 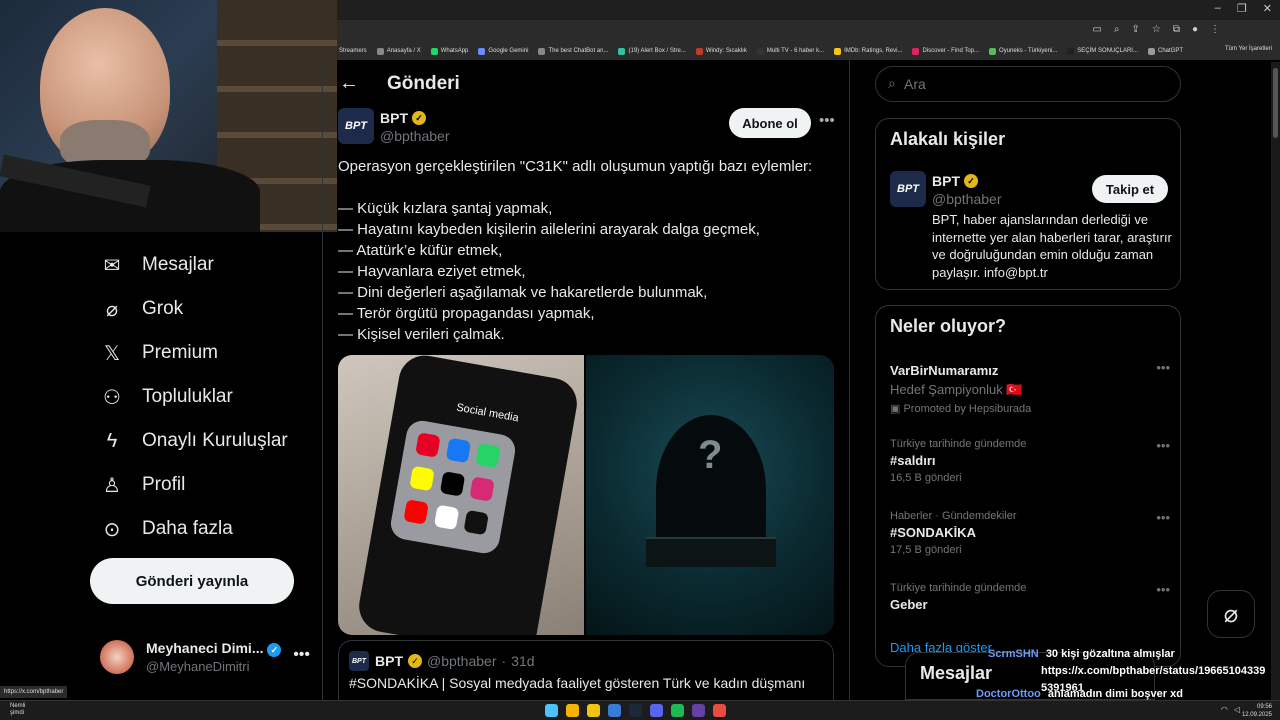 I want to click on bookmark-star-icon: ☆, so click(x=1156, y=29).